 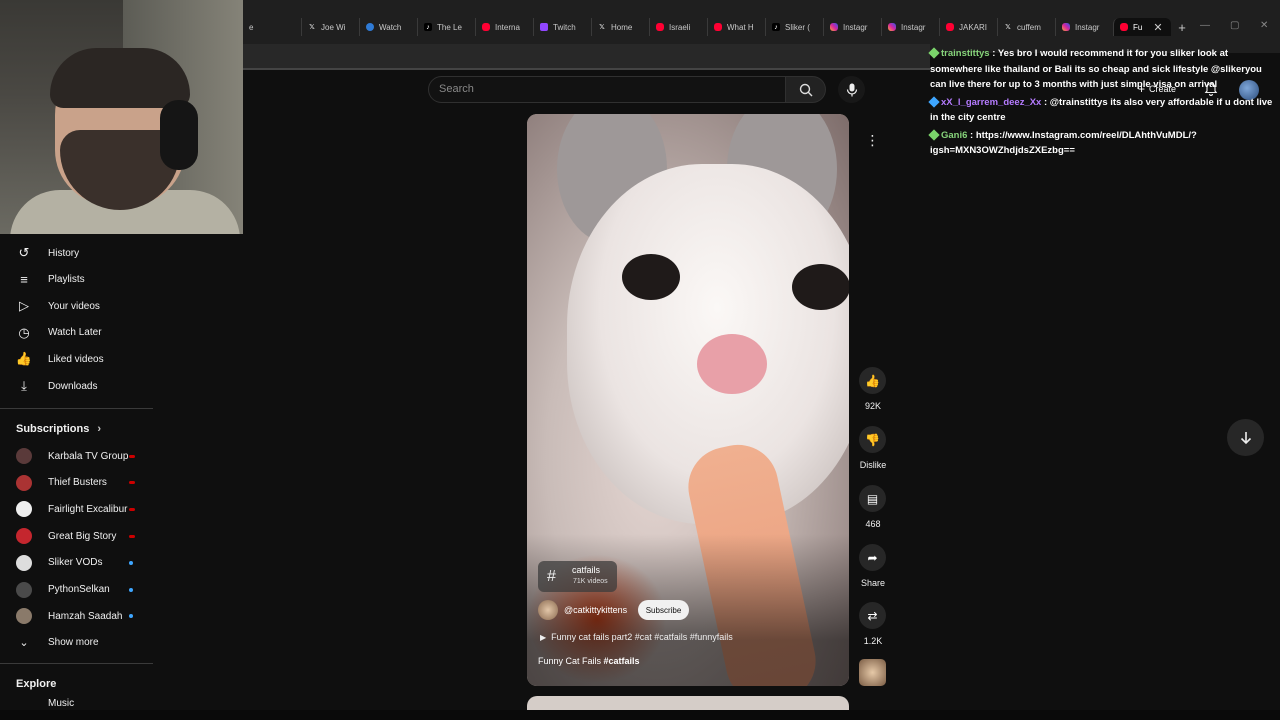 I want to click on search-icon, so click(x=805, y=89).